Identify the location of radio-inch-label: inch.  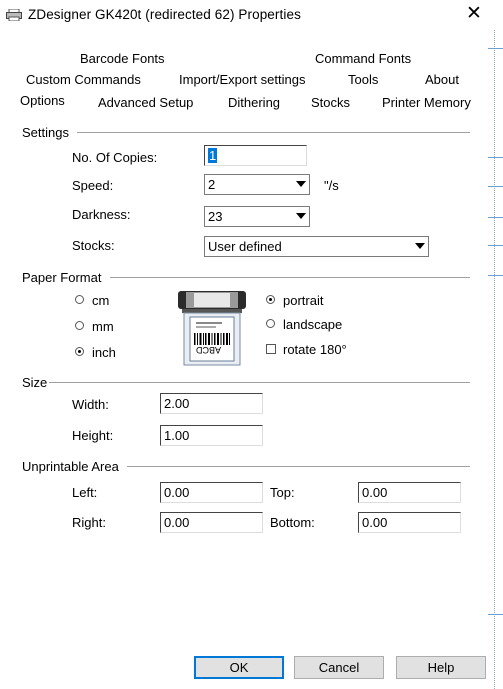
(104, 352).